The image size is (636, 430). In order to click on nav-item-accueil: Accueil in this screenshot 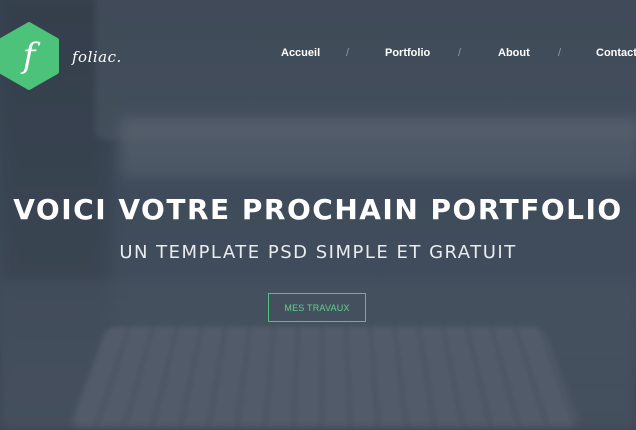, I will do `click(300, 53)`.